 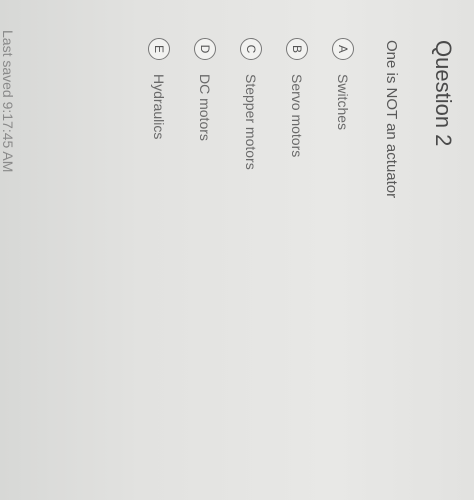 I want to click on option-d: D DC motors, so click(x=205, y=89).